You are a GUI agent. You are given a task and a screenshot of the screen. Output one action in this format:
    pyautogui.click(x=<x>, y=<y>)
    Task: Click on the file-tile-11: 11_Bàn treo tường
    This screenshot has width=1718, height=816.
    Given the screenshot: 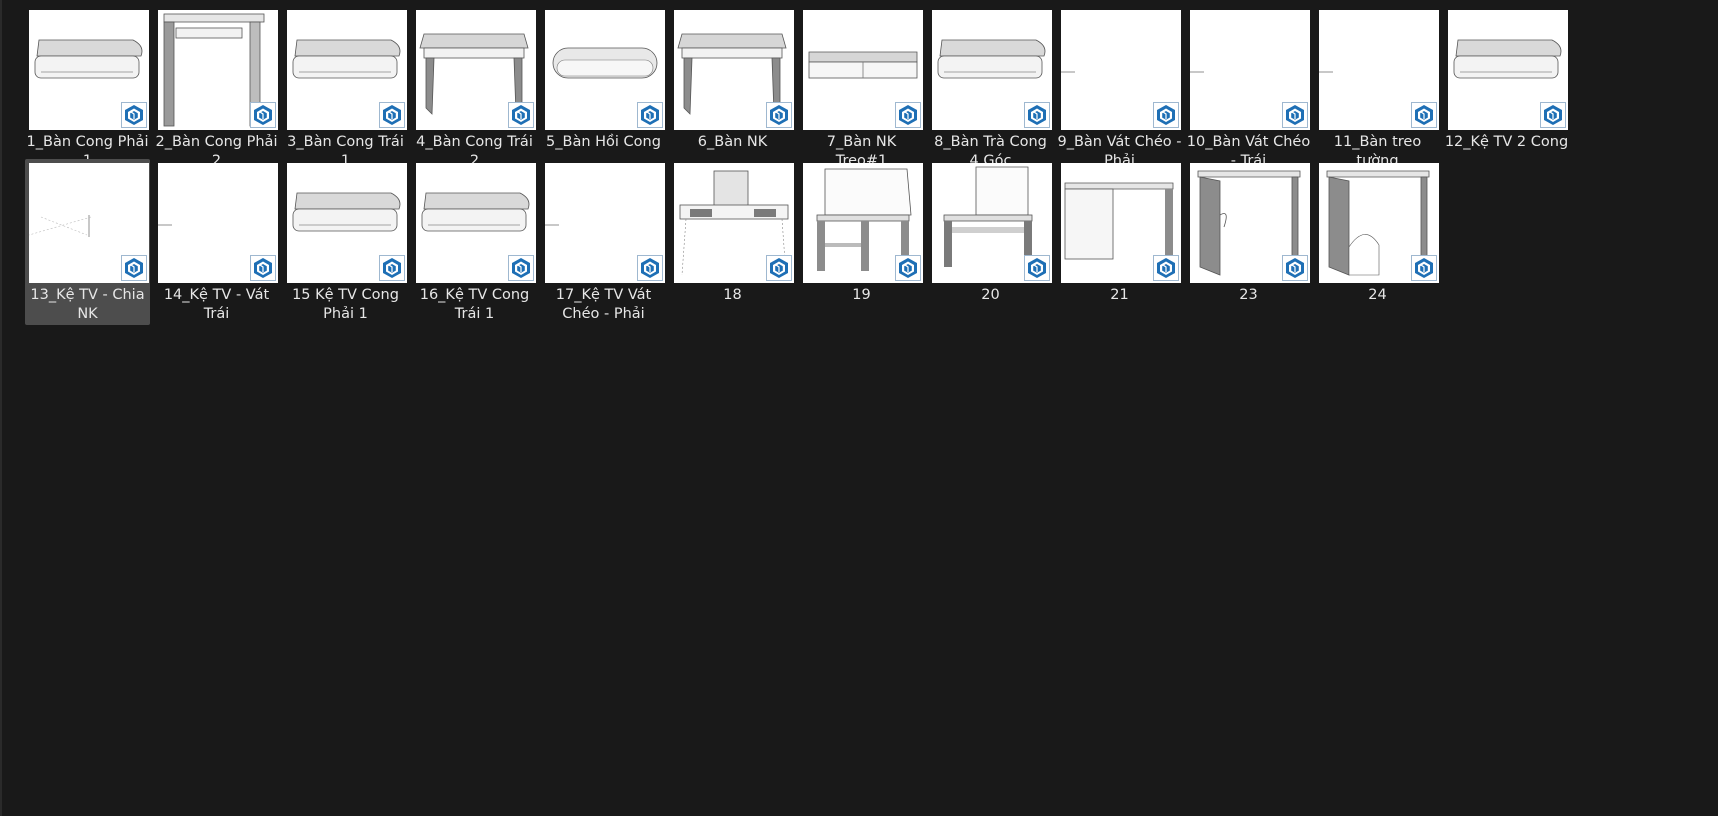 What is the action you would take?
    pyautogui.click(x=1377, y=89)
    